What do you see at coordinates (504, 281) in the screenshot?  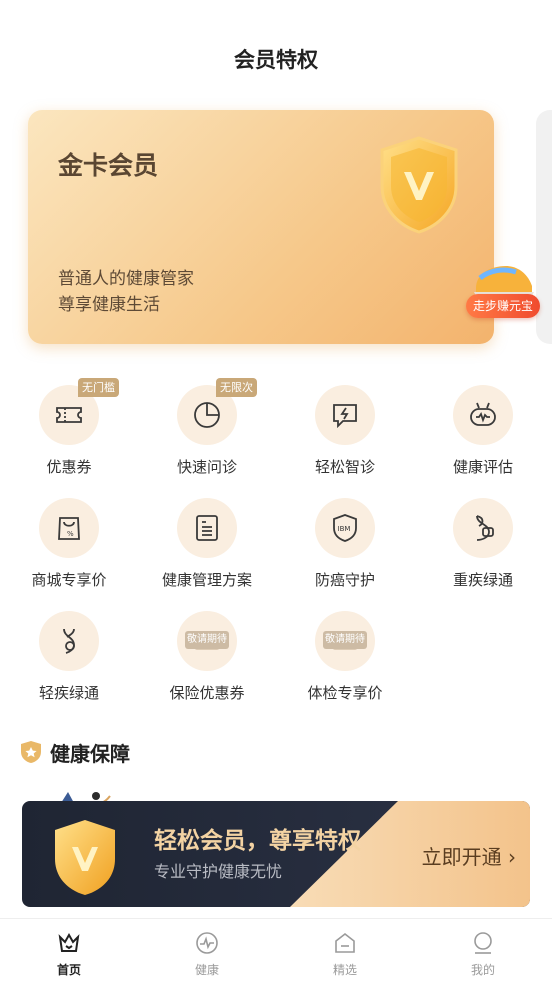 I see `sneaker-icon` at bounding box center [504, 281].